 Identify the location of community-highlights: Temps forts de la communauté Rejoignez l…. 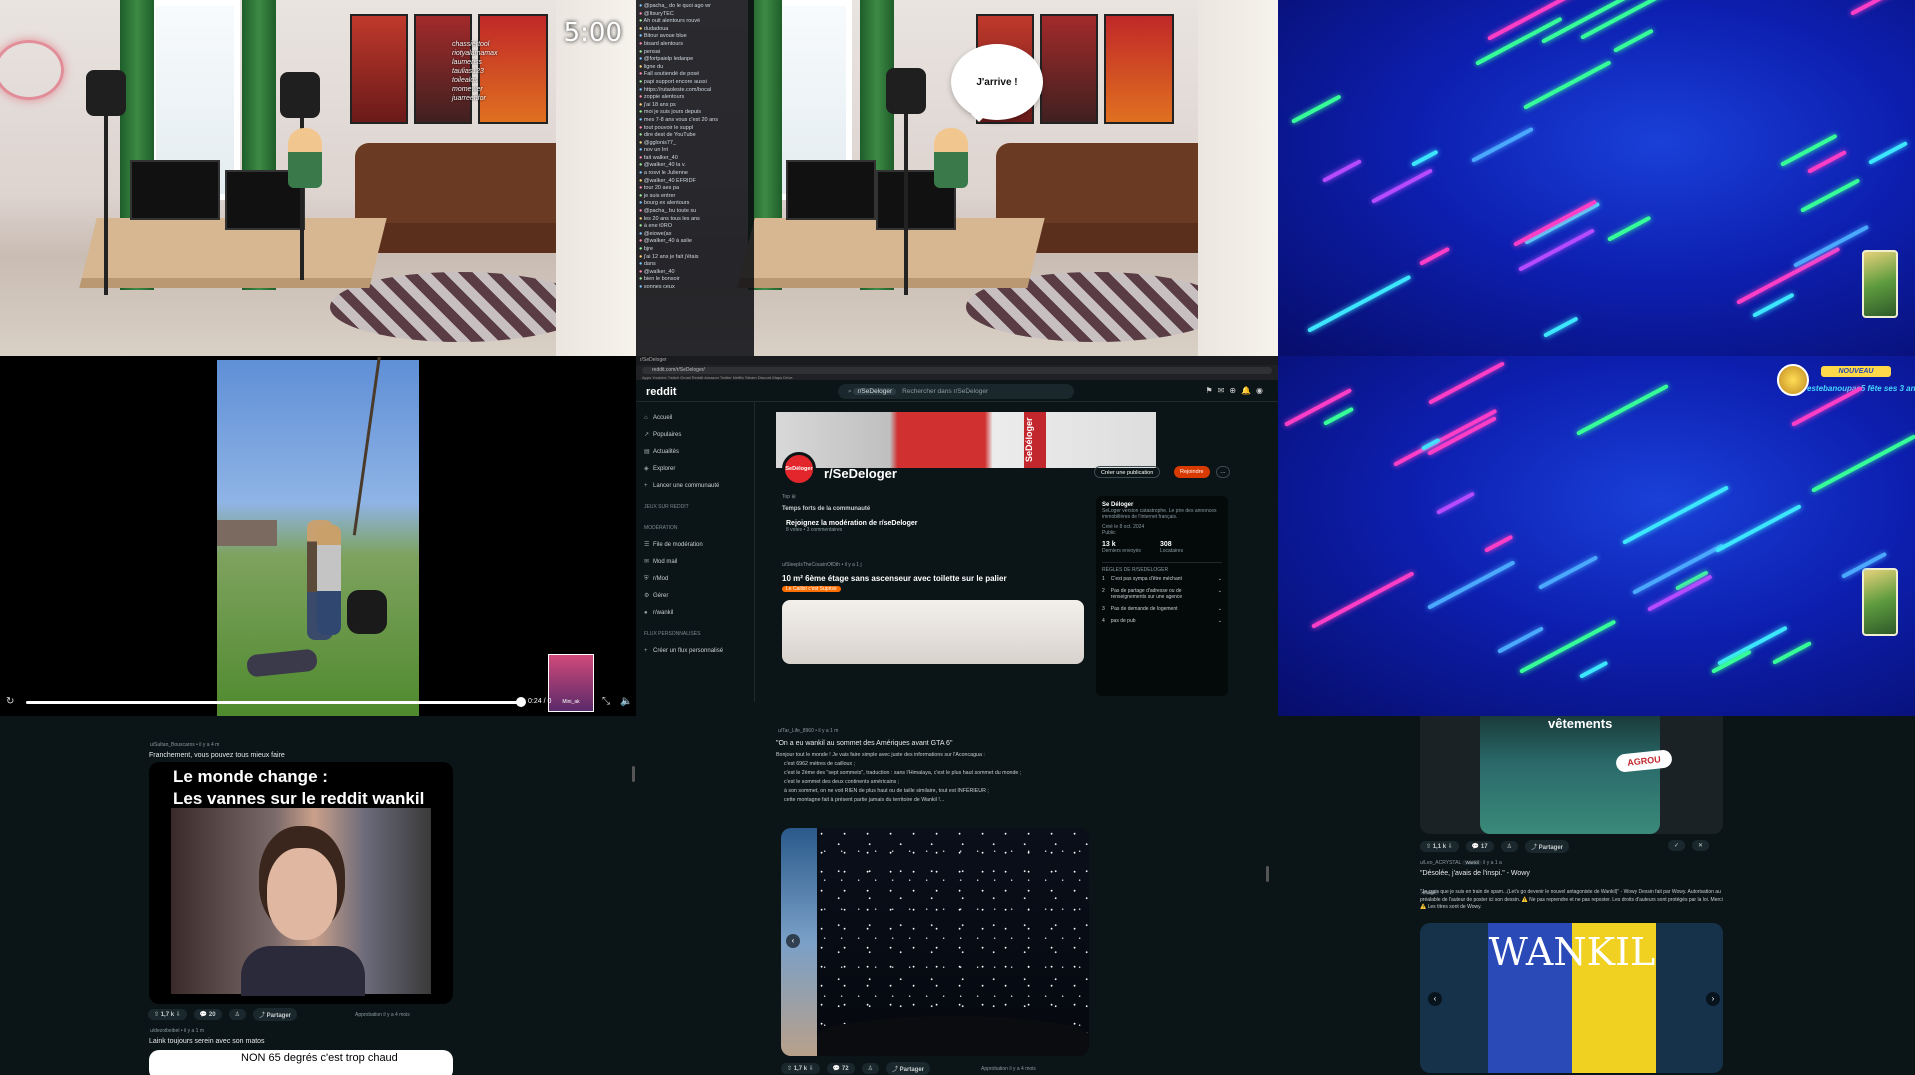
(935, 528).